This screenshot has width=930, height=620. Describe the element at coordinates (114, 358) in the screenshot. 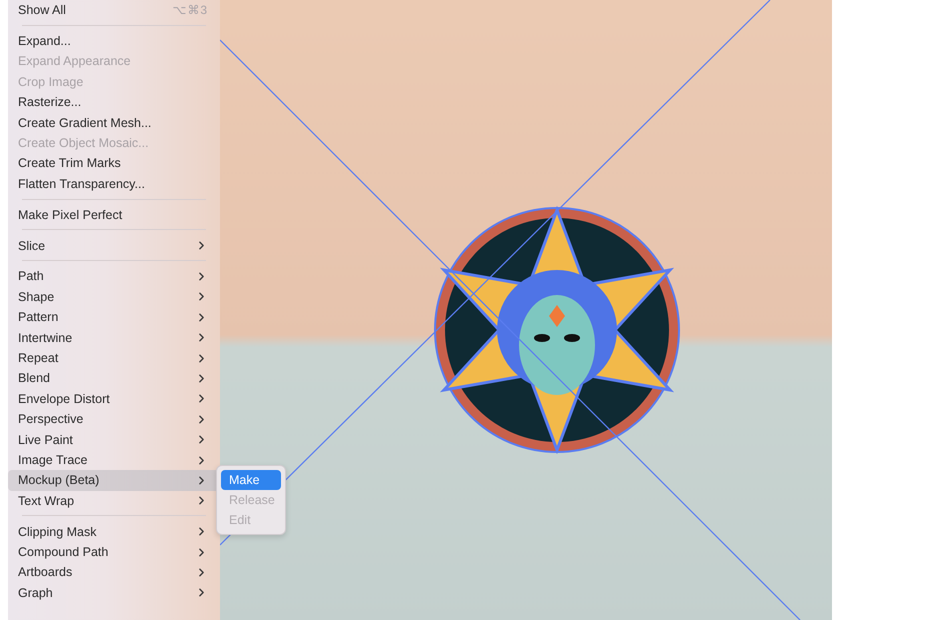

I see `menu-item: Repeat` at that location.